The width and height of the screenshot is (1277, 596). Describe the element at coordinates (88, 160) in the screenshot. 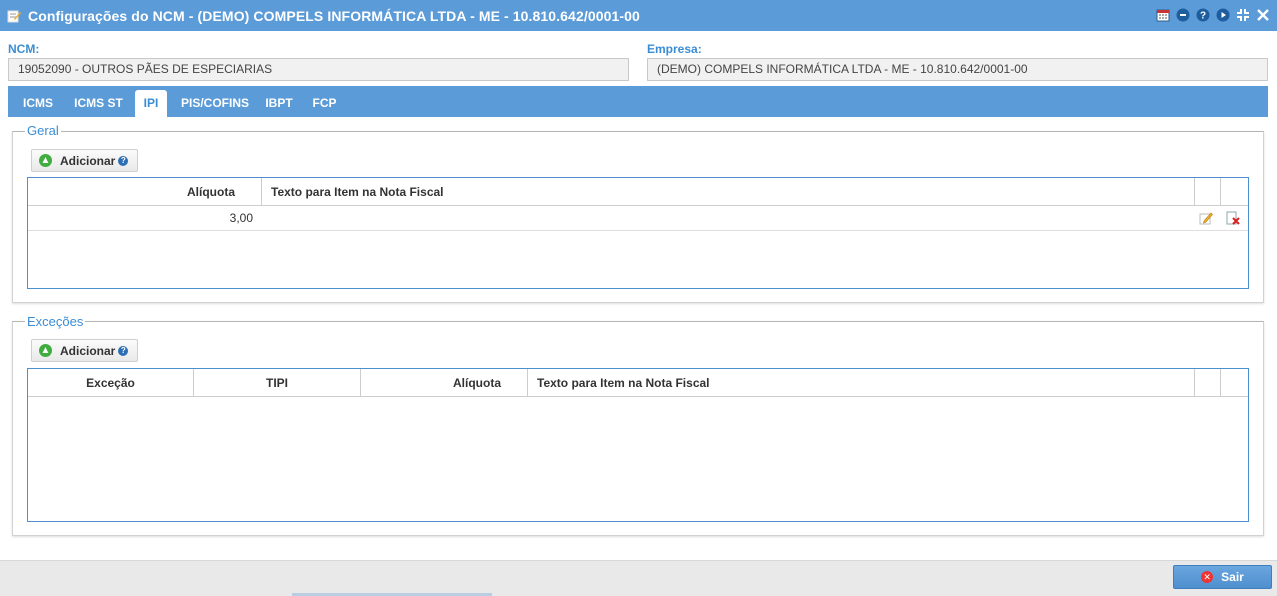

I see `geral-add-label: Adicionar` at that location.